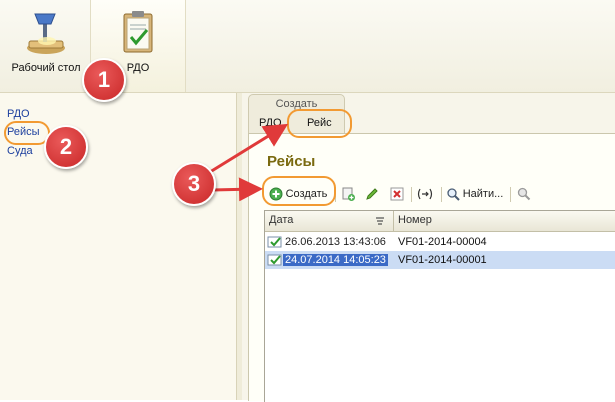  I want to click on copy-add-icon, so click(348, 194).